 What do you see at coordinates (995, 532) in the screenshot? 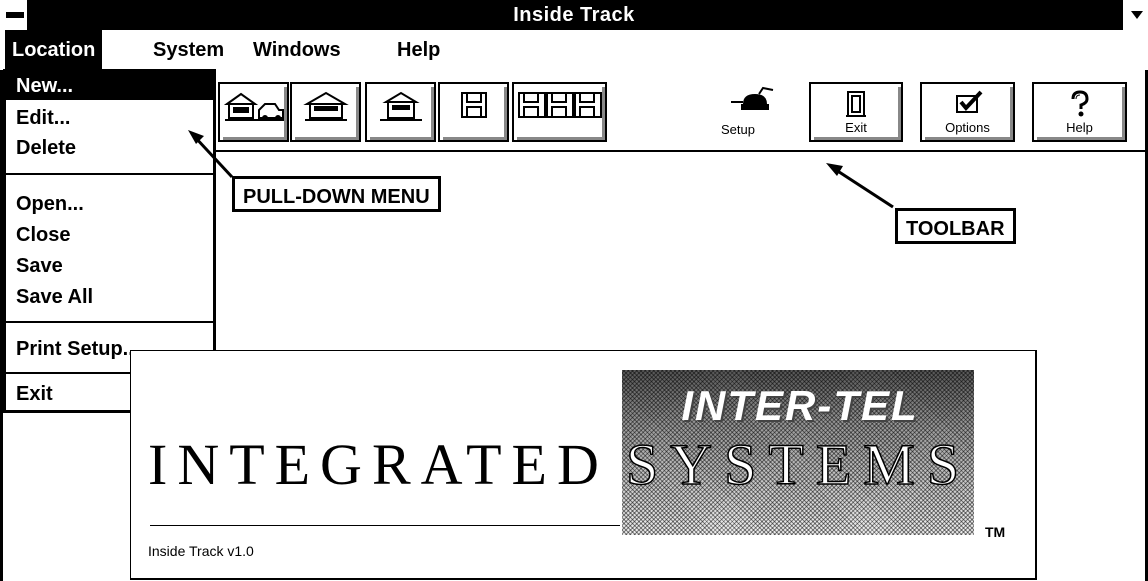
I see `trademark-mark: TM` at bounding box center [995, 532].